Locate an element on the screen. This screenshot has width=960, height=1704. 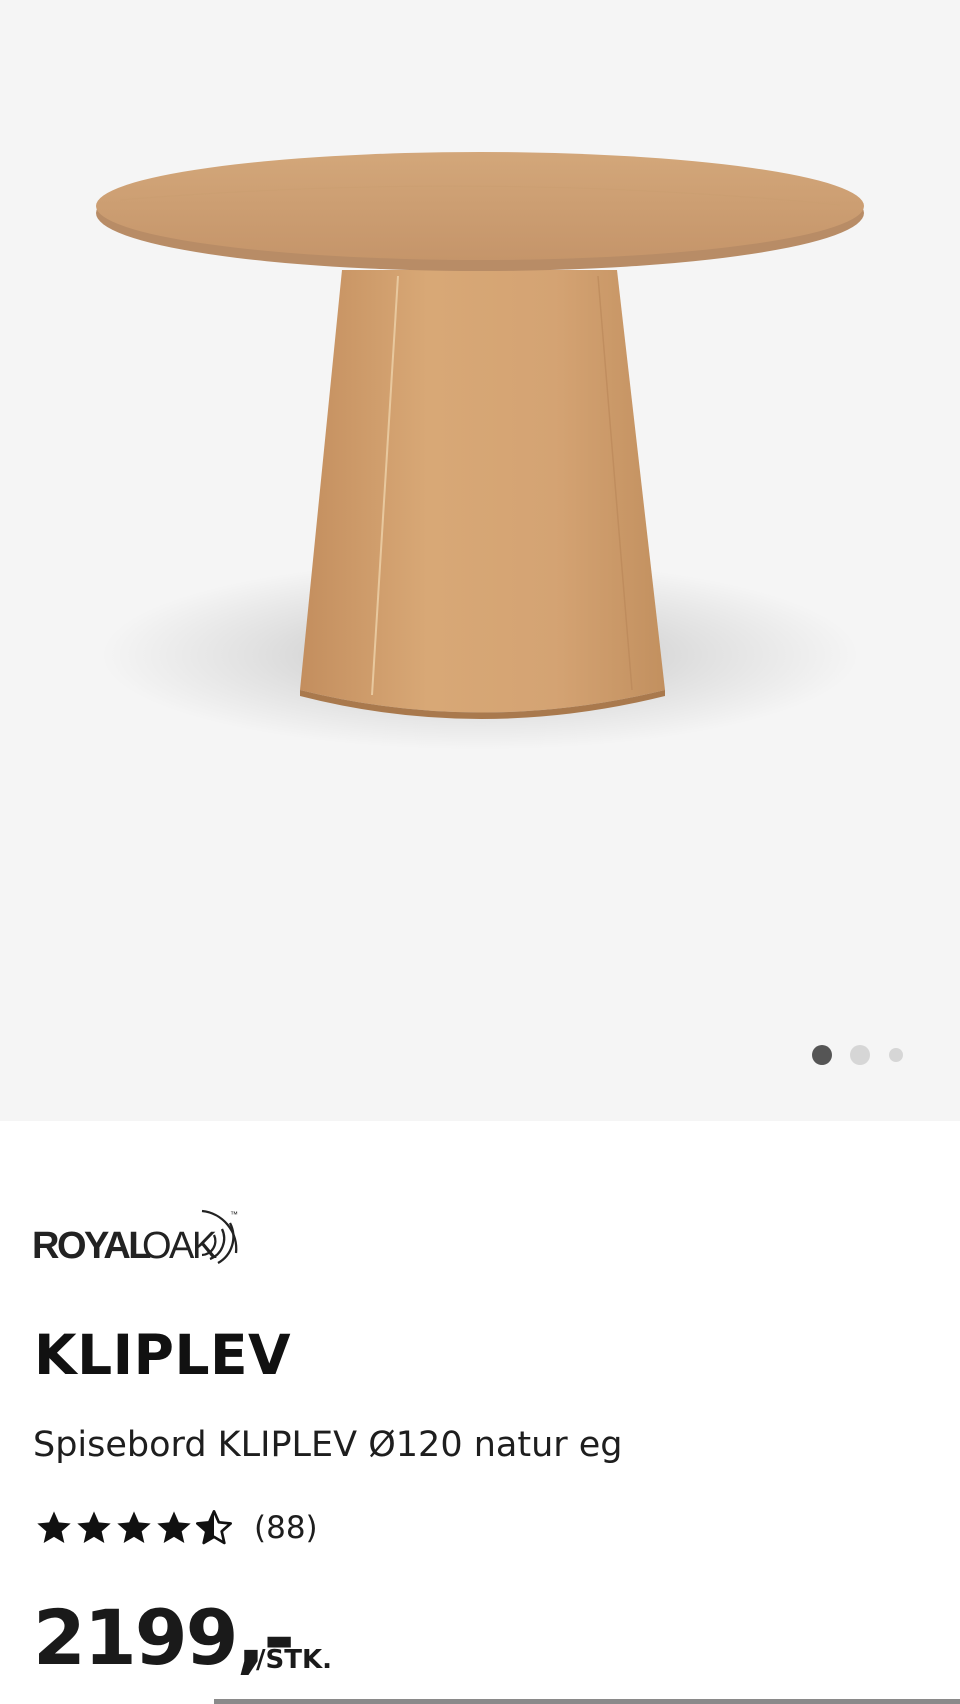
price-unit: /STK. is located at coordinates (294, 1660).